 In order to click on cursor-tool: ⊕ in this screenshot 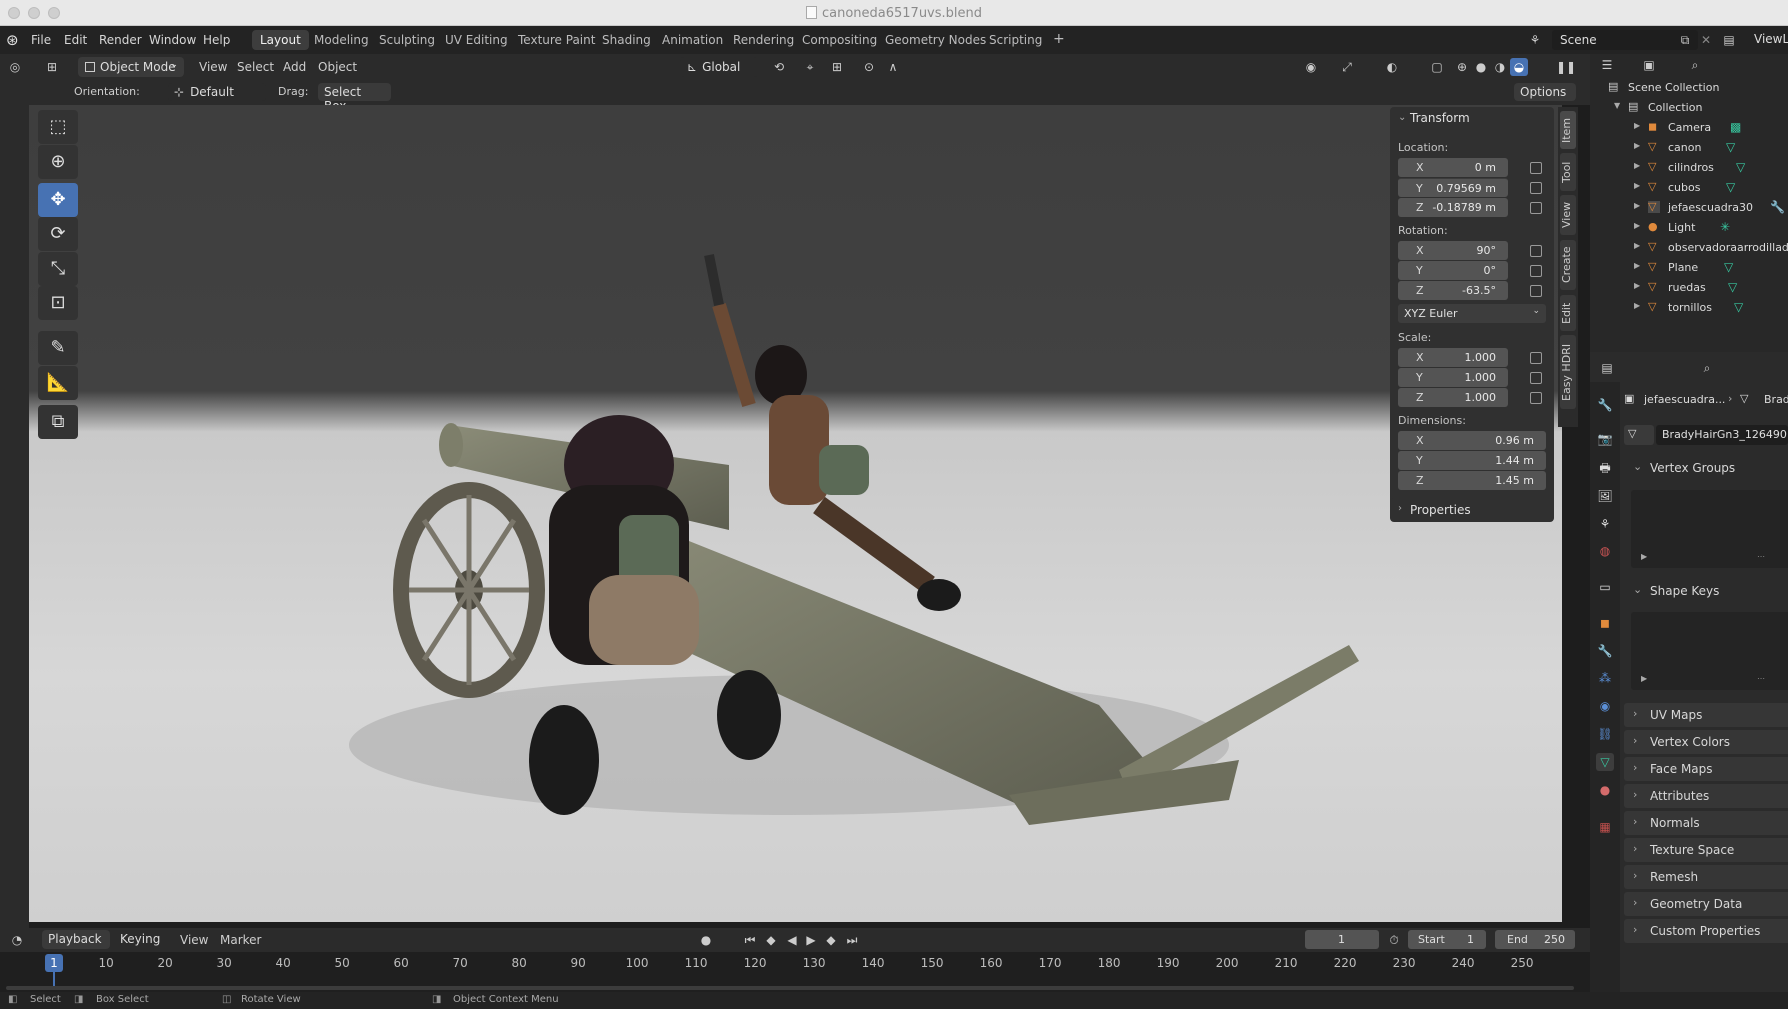, I will do `click(58, 162)`.